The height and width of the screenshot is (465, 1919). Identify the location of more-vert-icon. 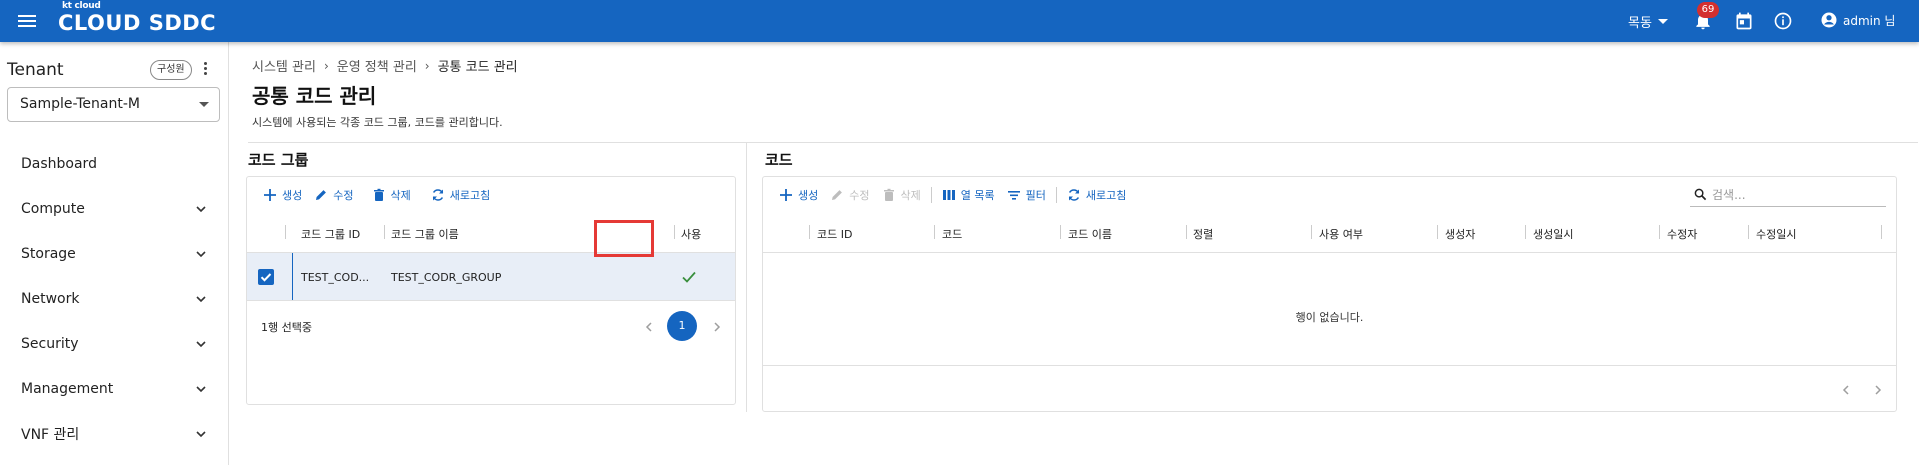
(206, 70).